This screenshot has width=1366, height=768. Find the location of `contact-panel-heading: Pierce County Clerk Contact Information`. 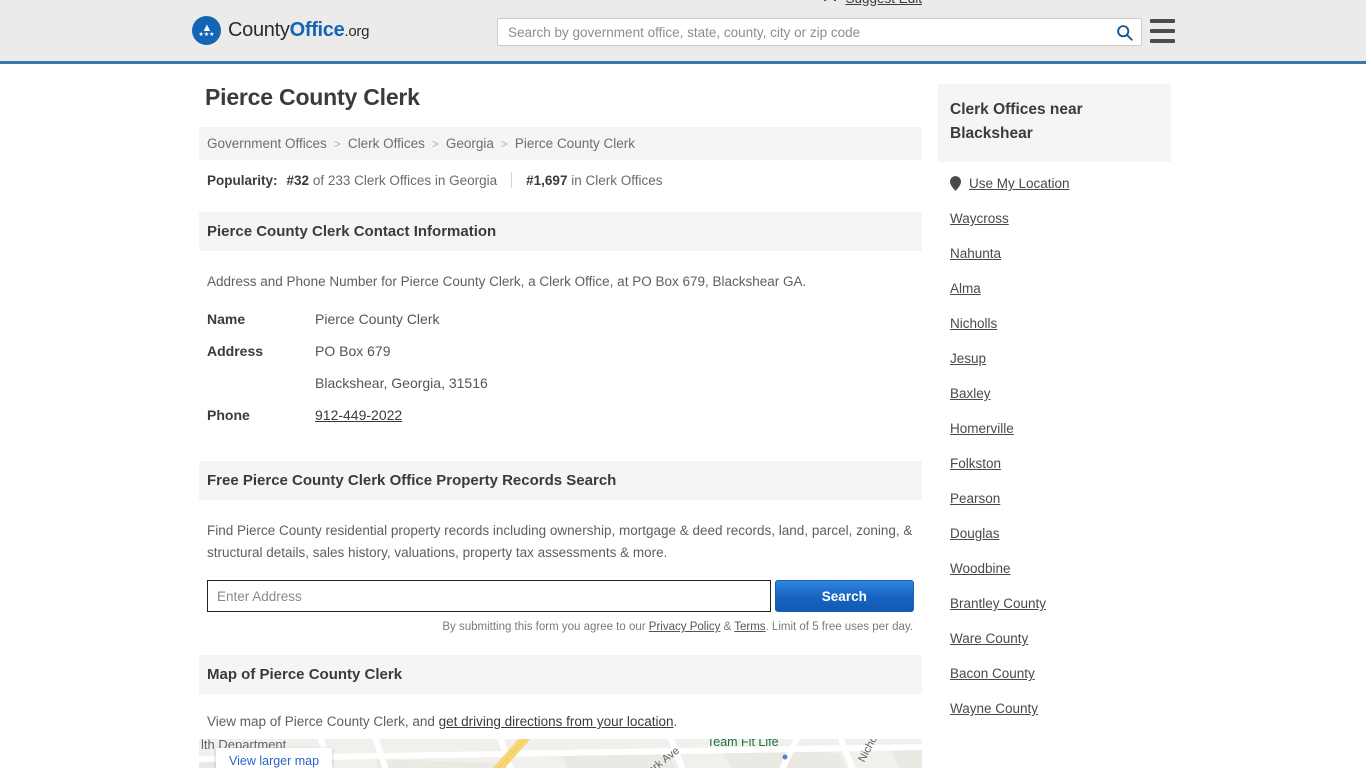

contact-panel-heading: Pierce County Clerk Contact Information is located at coordinates (560, 231).